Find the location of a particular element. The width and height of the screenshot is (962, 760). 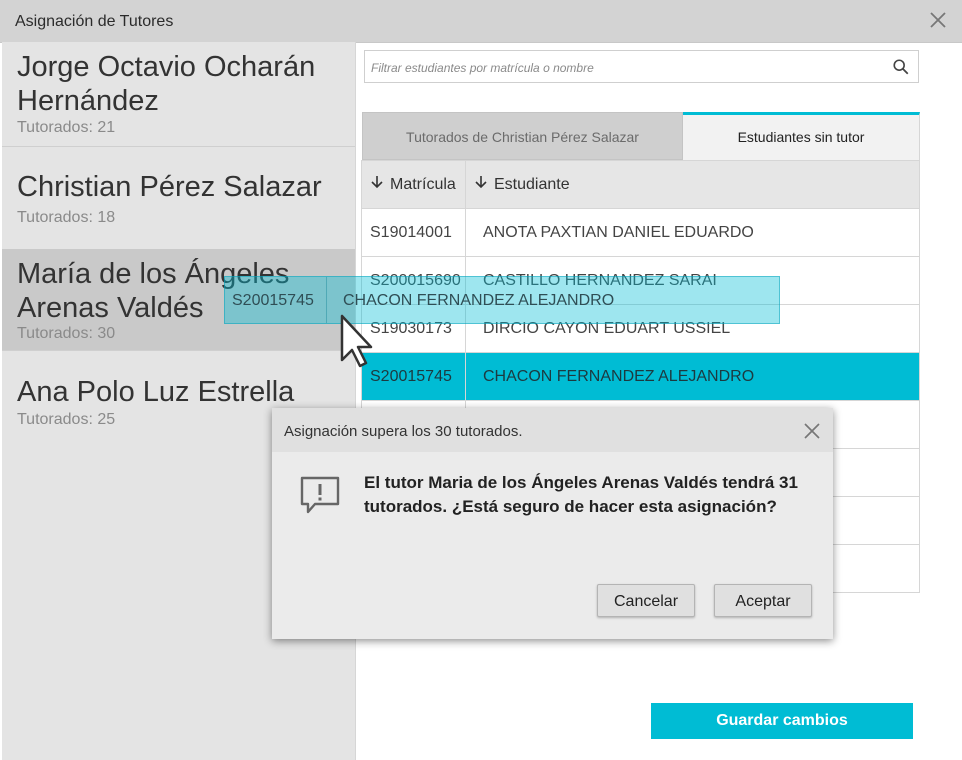

tab-sin-tutor: Estudiantes sin tutor is located at coordinates (801, 136).